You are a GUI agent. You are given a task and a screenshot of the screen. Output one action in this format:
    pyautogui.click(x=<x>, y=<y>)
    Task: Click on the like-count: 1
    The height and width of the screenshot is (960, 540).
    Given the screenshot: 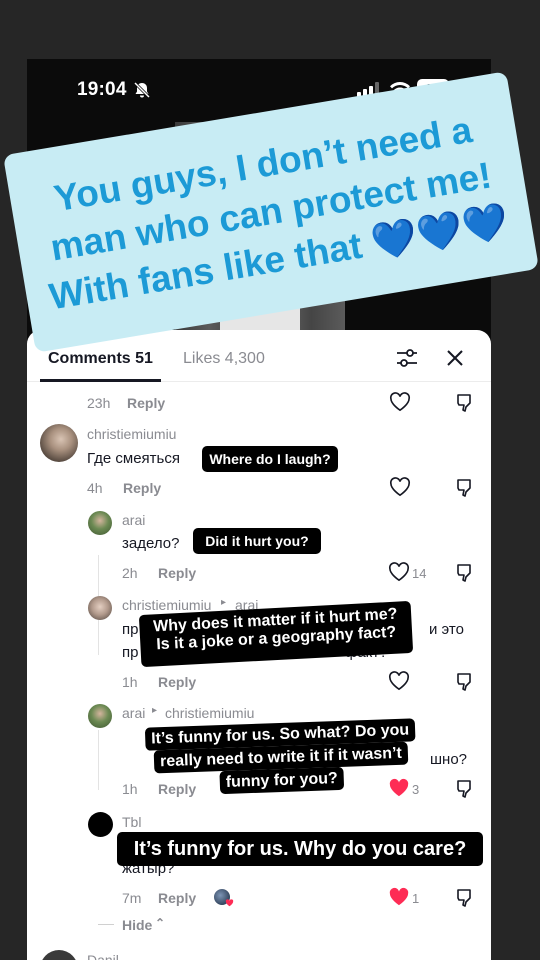 What is the action you would take?
    pyautogui.click(x=416, y=898)
    